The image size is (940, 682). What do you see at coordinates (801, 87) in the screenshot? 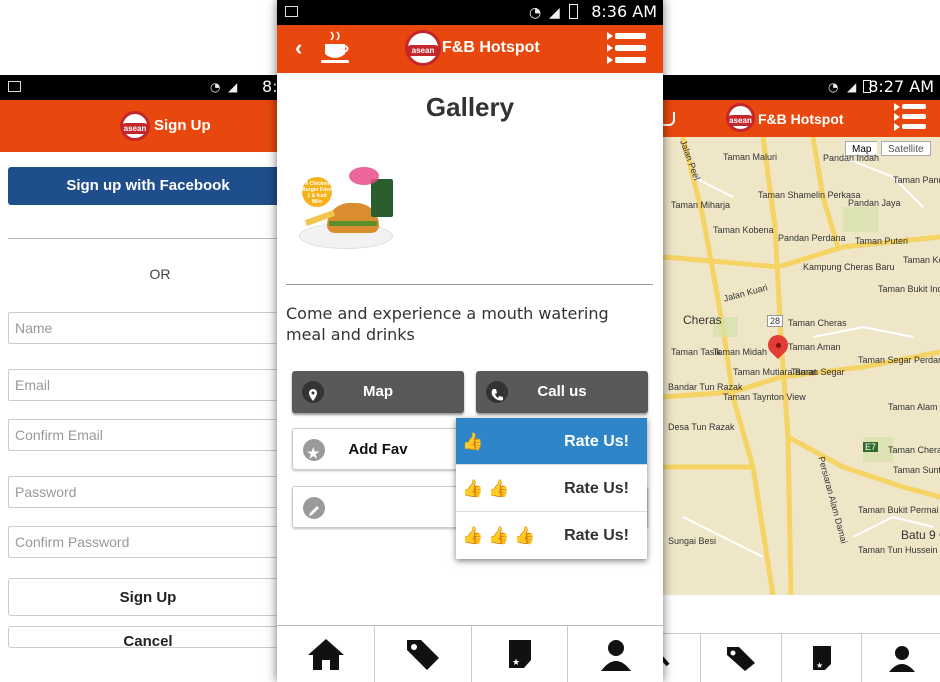
I see `status-bar: ◔ ◢ 8:27 AM` at bounding box center [801, 87].